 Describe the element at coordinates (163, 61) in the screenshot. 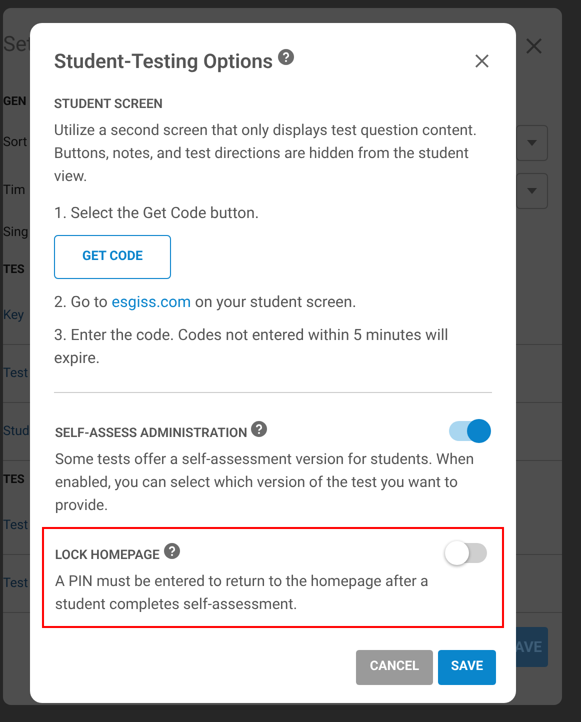

I see `dialog-title: Student-Testing Options` at that location.